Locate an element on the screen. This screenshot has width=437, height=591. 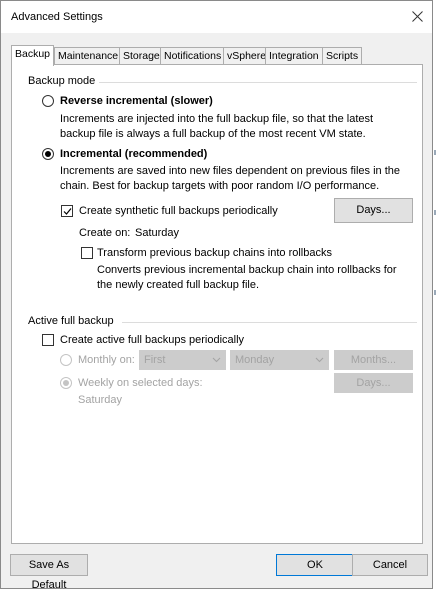
close-icon is located at coordinates (417, 16).